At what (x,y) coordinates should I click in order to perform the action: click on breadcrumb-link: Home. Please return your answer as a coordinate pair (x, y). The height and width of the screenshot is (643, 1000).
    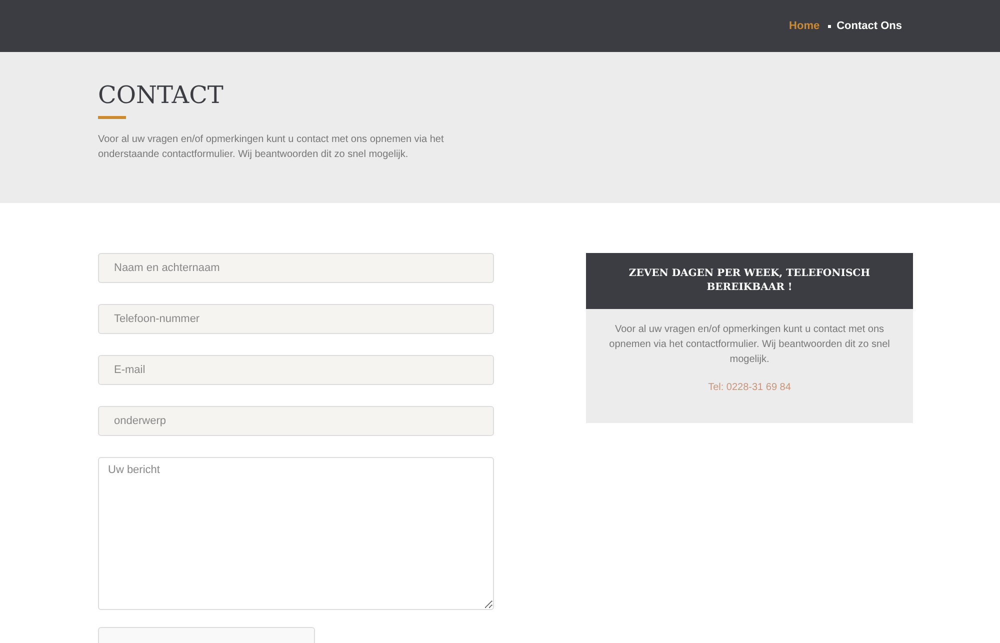
    Looking at the image, I should click on (804, 26).